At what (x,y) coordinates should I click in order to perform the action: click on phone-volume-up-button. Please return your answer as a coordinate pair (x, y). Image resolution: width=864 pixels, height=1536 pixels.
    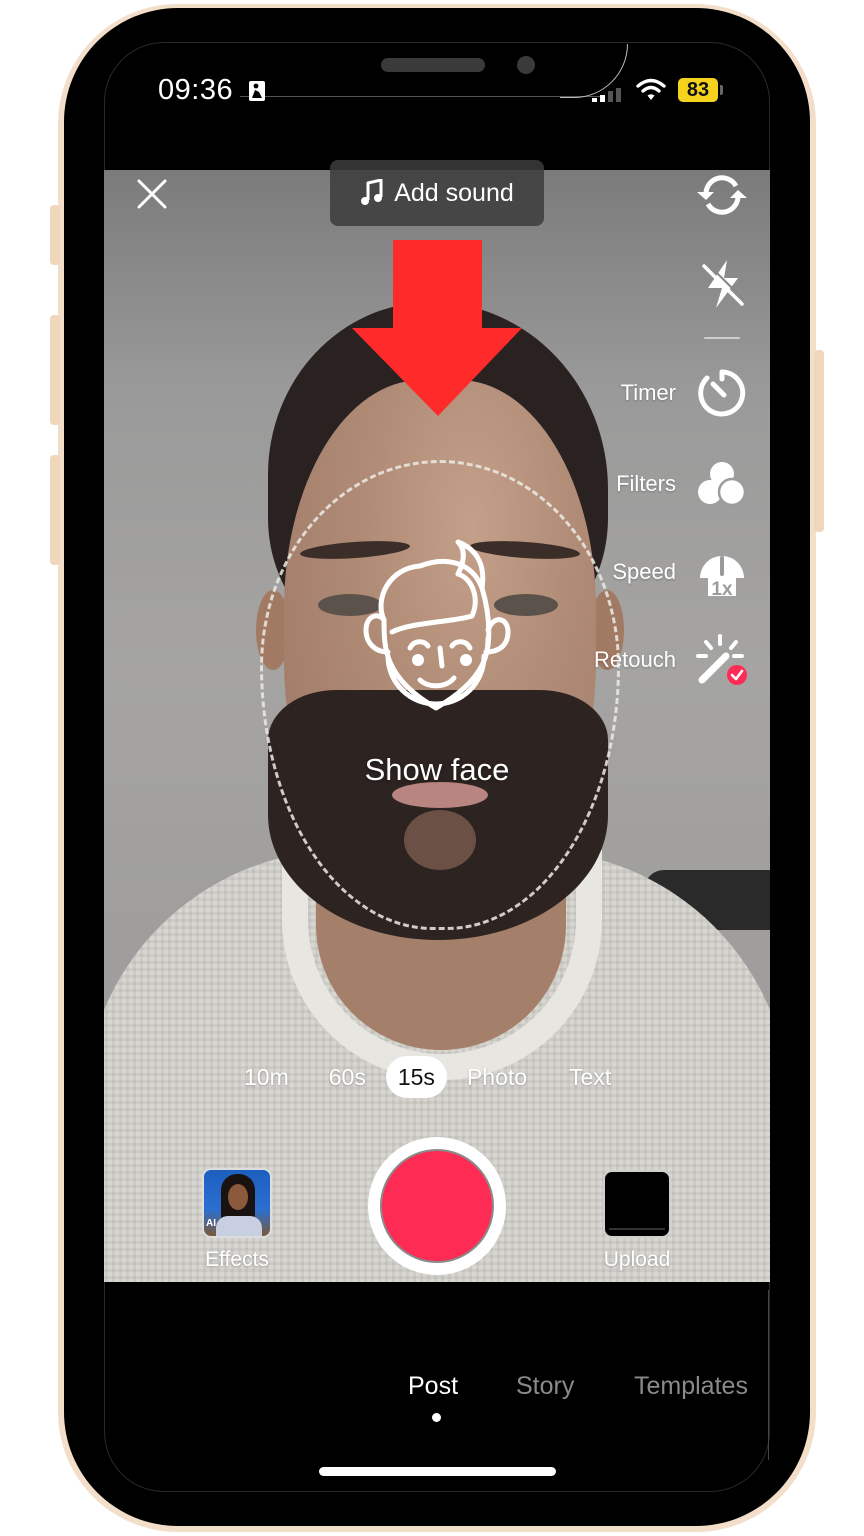
    Looking at the image, I should click on (55, 370).